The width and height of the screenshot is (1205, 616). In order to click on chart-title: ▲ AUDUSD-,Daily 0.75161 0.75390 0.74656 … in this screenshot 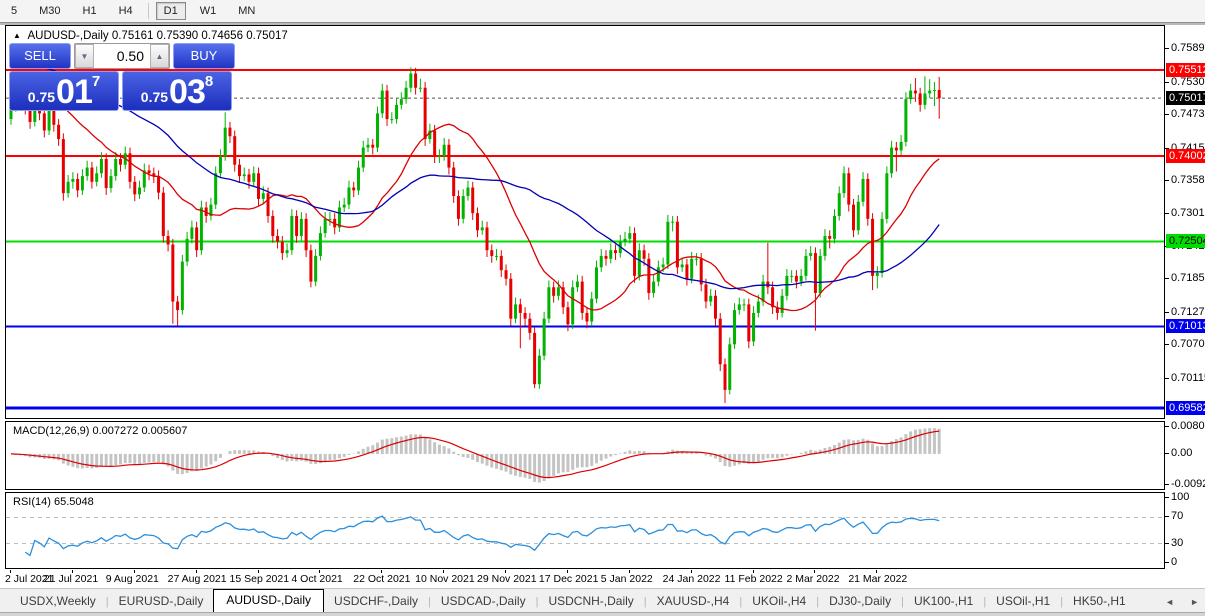, I will do `click(150, 36)`.